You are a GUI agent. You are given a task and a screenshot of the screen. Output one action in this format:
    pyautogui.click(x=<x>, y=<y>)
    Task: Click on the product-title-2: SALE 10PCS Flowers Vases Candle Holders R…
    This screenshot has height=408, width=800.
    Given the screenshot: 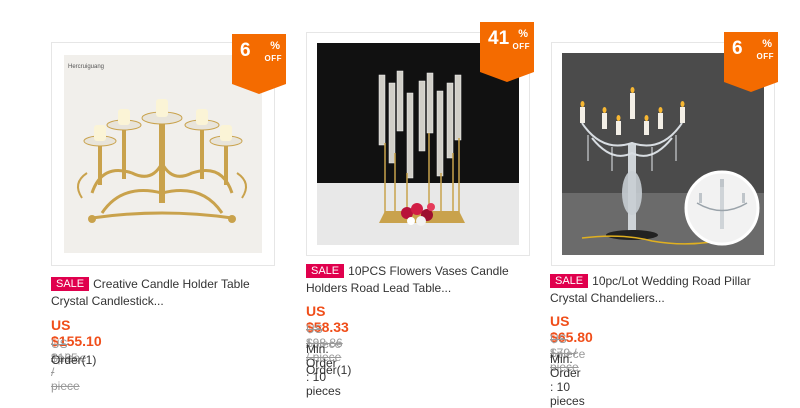 What is the action you would take?
    pyautogui.click(x=422, y=280)
    